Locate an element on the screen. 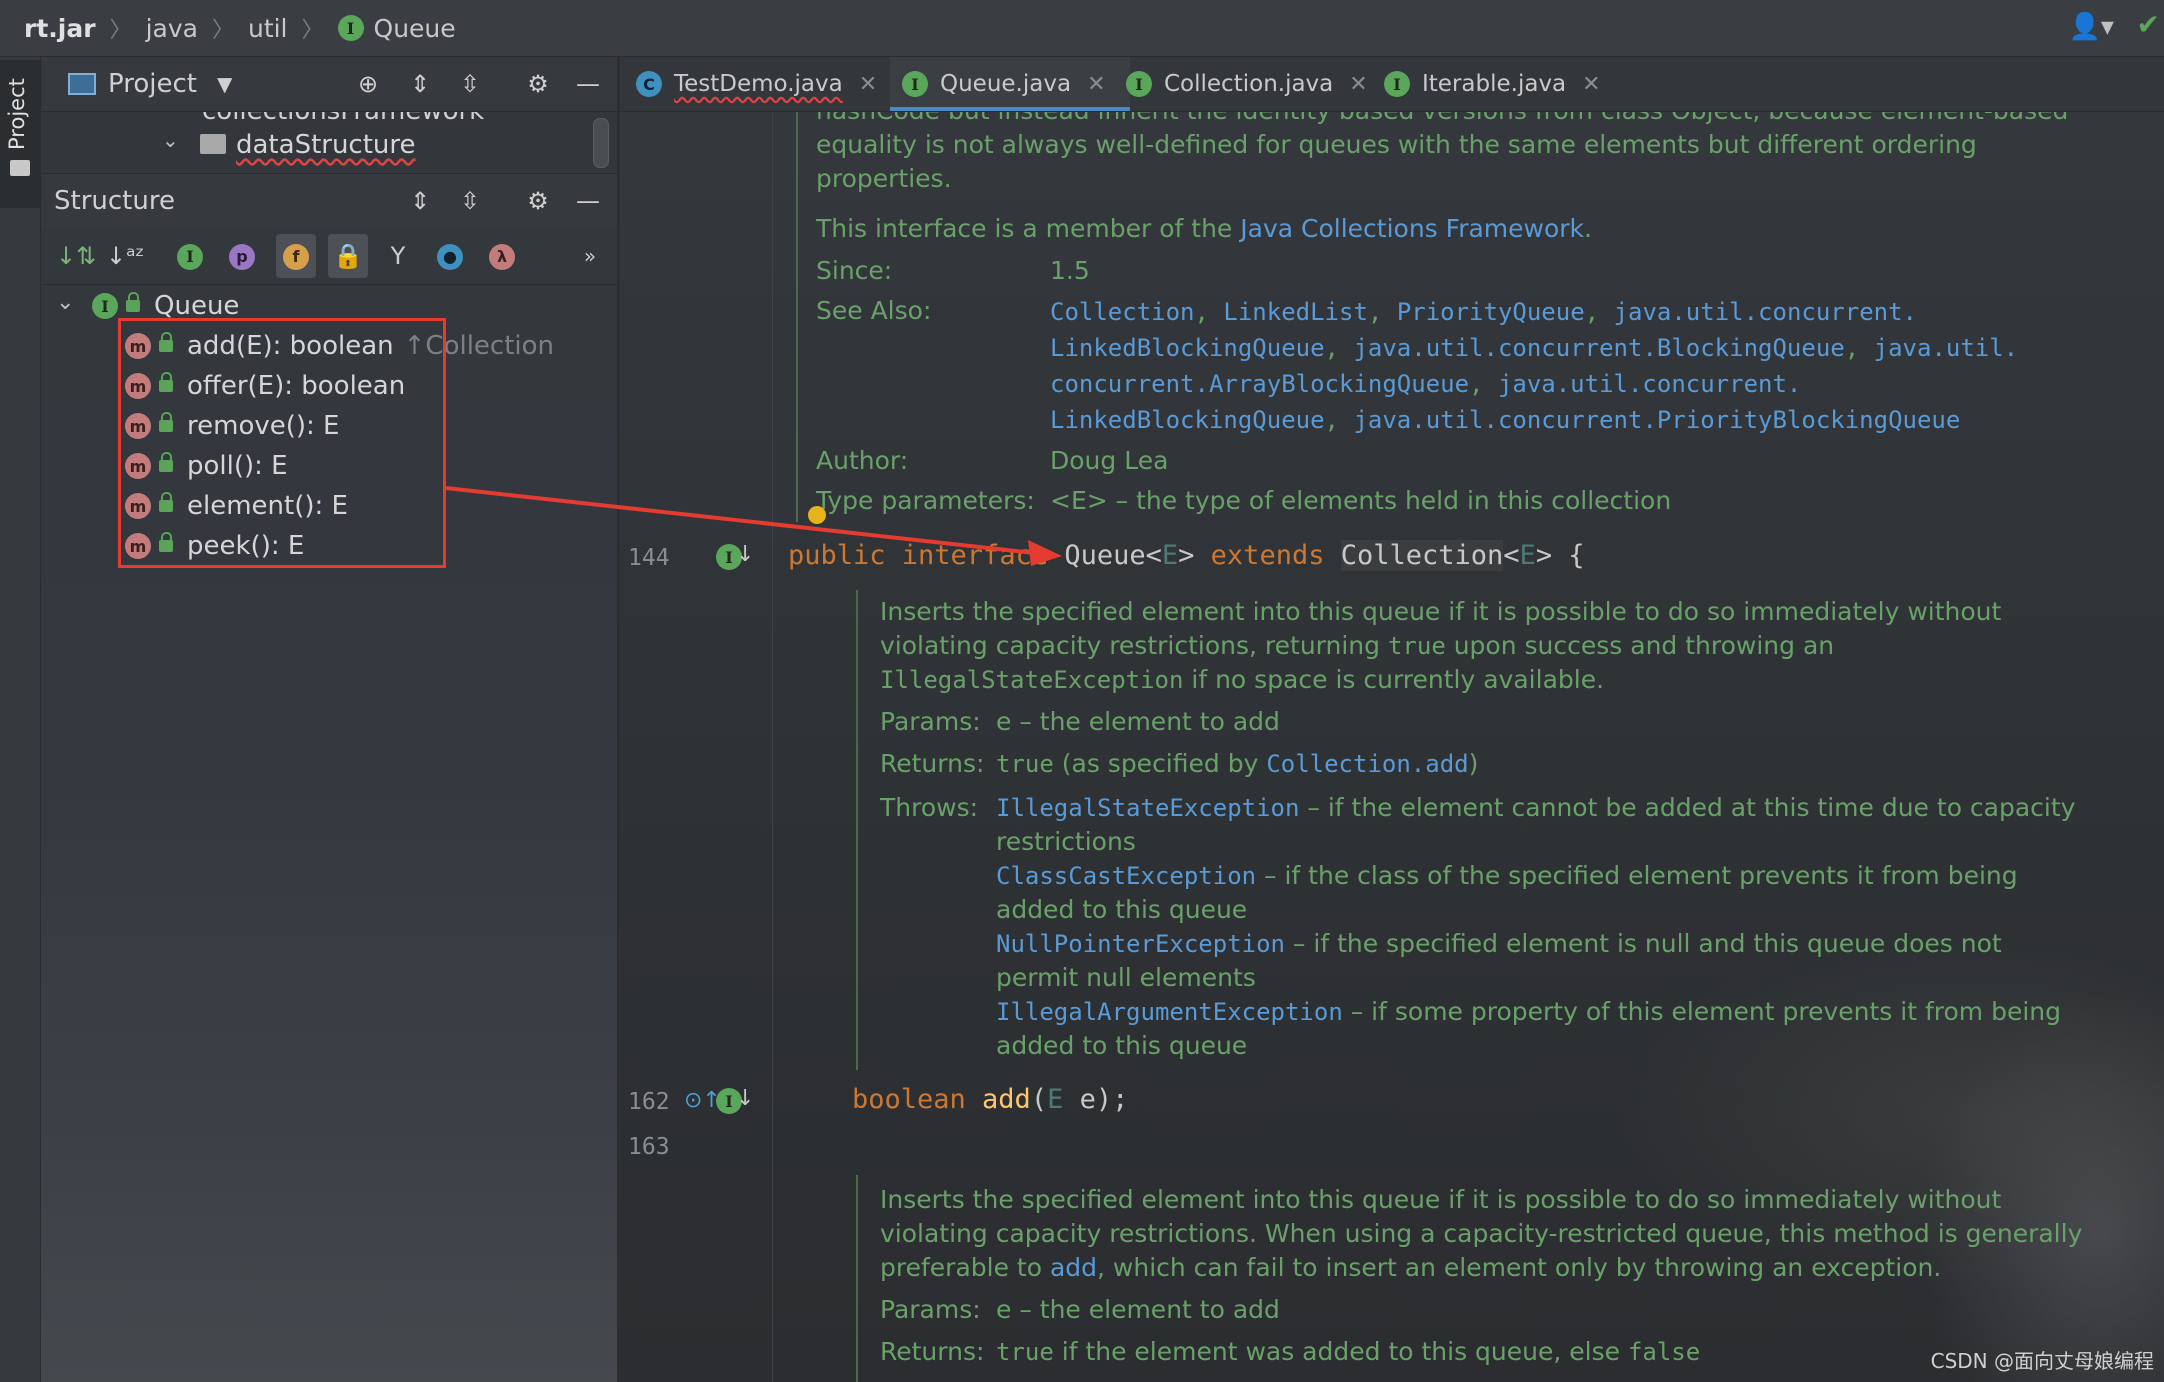 The height and width of the screenshot is (1382, 2164). user-account-icon: 👤▾ is located at coordinates (2091, 27).